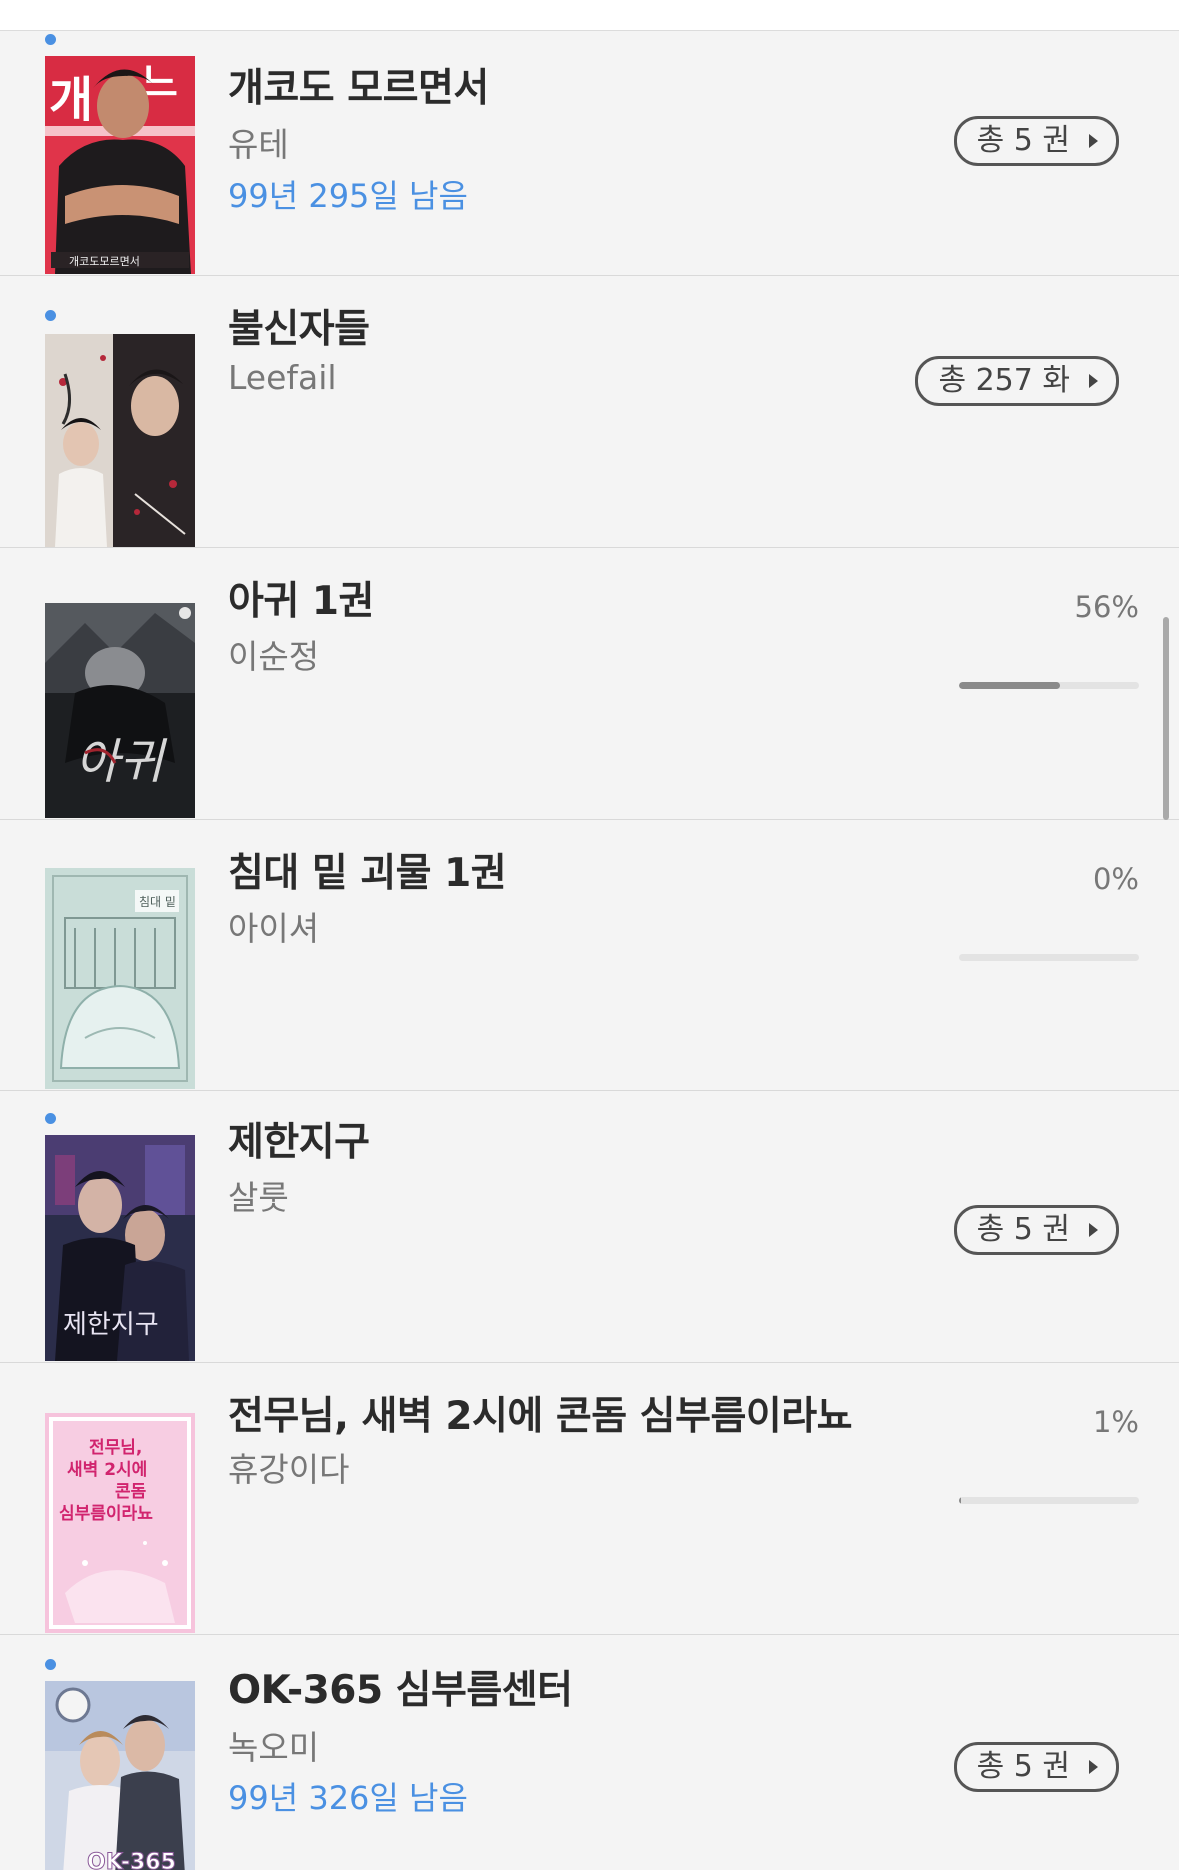 This screenshot has height=1870, width=1179. I want to click on book-title: 전무님, 새벽 2시에 콘돔 심부름이라뇨, so click(540, 1413).